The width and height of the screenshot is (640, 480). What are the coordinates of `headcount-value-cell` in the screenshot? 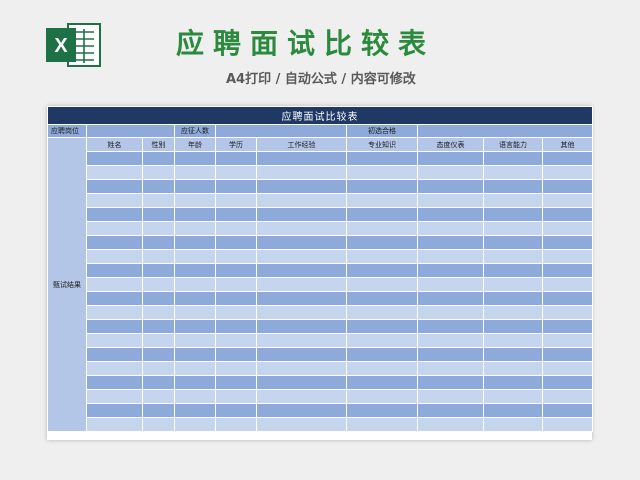 It's located at (281, 131).